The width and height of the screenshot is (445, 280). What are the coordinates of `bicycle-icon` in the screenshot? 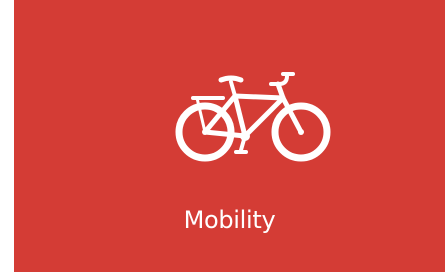 It's located at (254, 116).